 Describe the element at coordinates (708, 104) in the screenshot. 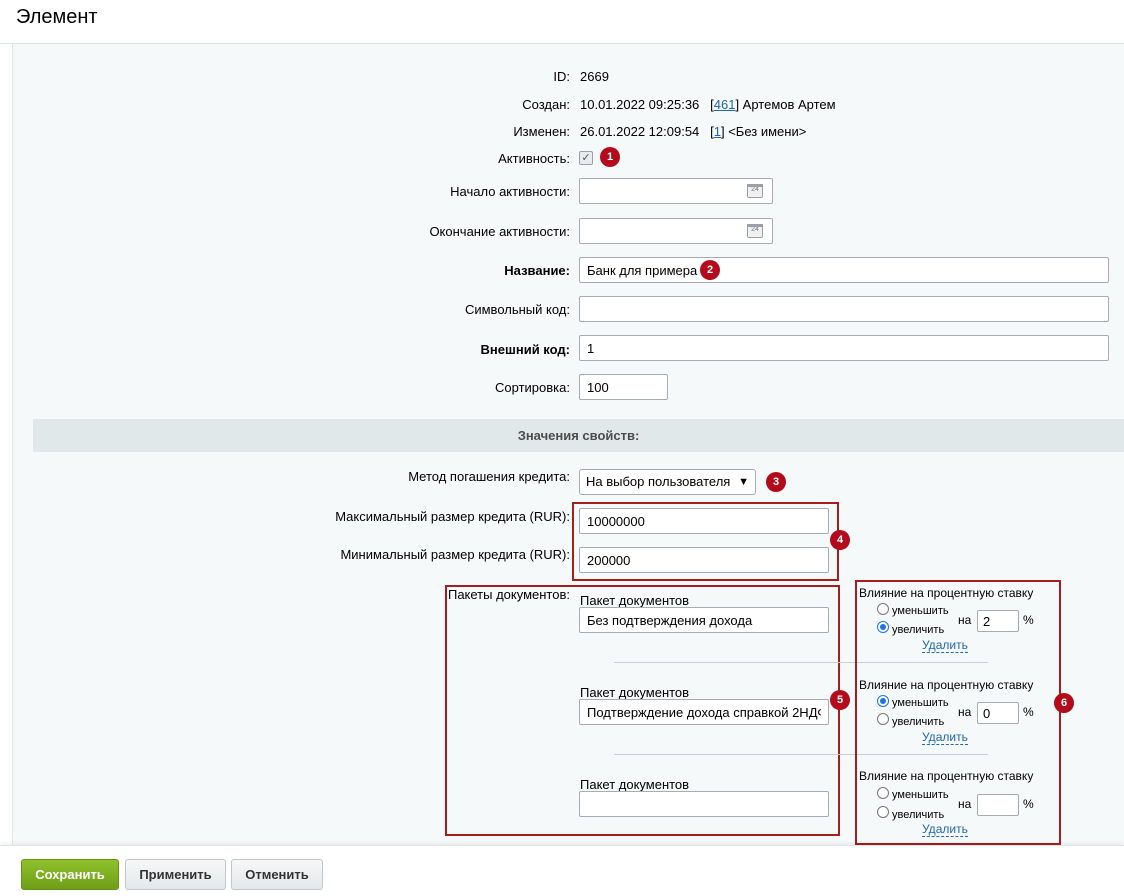

I see `created-info: 10.01.2022 09:25:36 [461] Артемов Артем` at that location.